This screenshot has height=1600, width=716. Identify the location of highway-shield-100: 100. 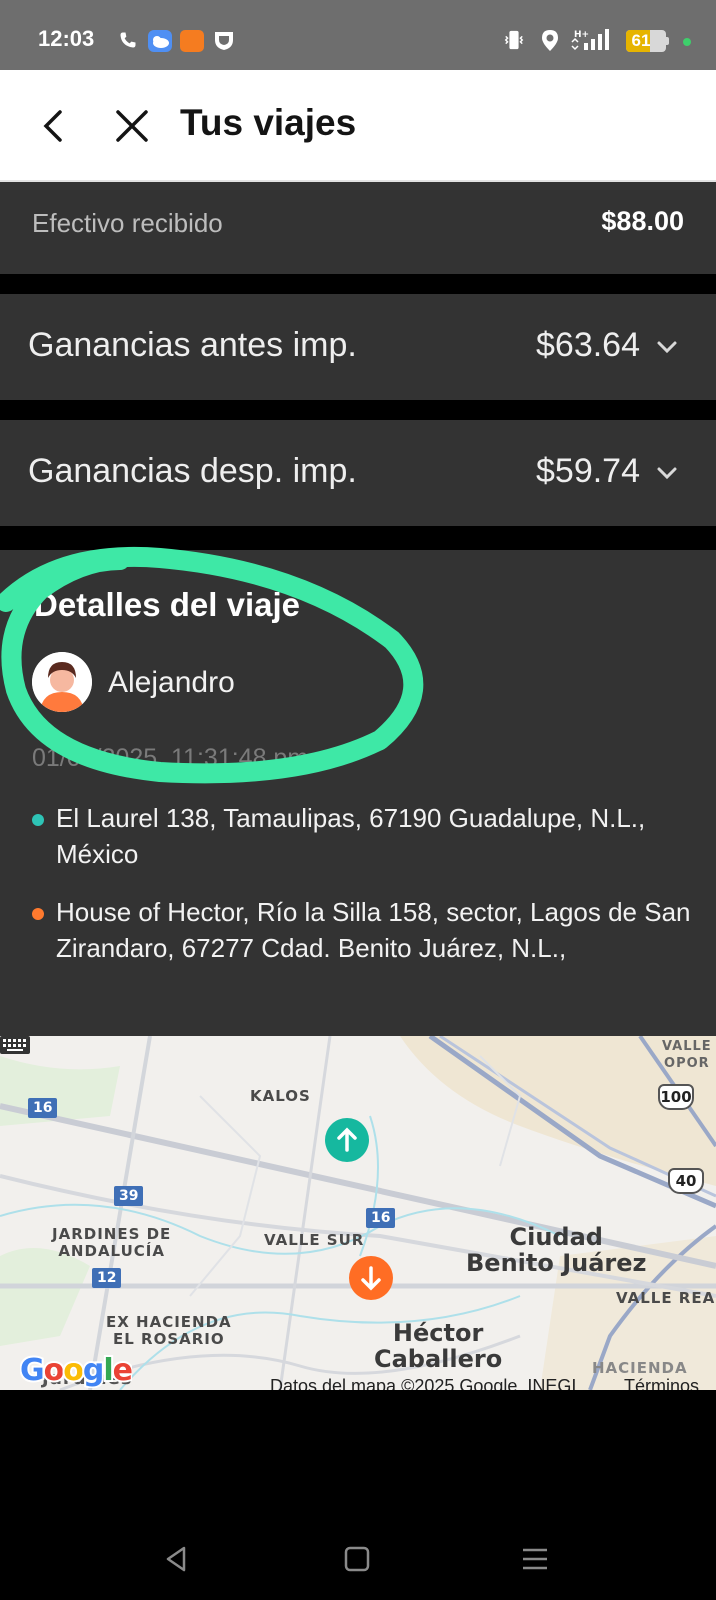
(676, 1097).